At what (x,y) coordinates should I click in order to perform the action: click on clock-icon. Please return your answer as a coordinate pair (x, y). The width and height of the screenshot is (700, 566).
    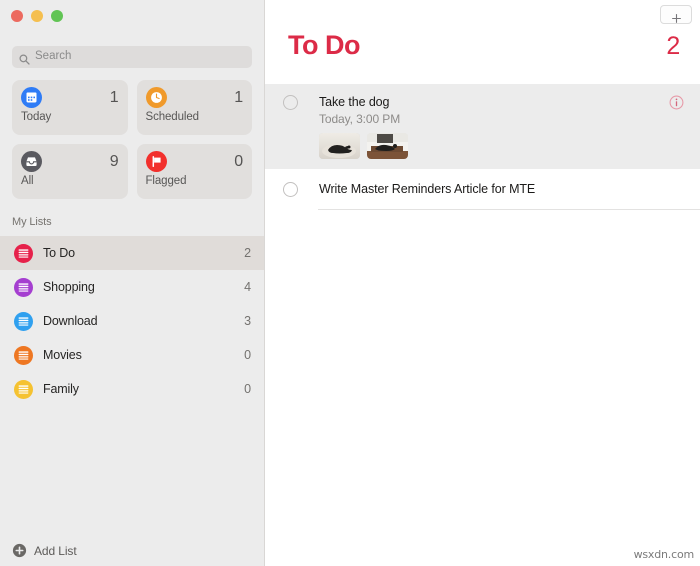
    Looking at the image, I should click on (156, 97).